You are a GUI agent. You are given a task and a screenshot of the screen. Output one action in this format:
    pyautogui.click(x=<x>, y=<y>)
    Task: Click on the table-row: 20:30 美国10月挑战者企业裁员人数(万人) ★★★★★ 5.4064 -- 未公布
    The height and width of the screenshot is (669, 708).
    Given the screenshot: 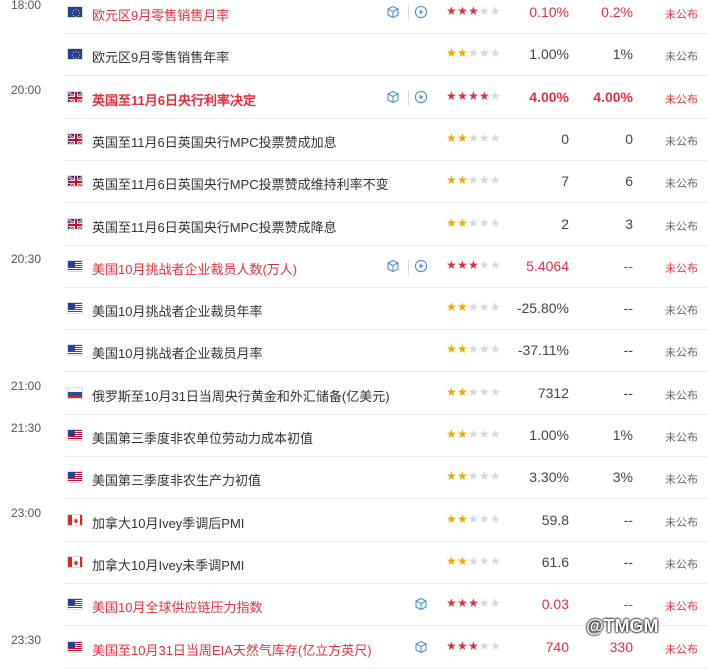 What is the action you would take?
    pyautogui.click(x=354, y=267)
    